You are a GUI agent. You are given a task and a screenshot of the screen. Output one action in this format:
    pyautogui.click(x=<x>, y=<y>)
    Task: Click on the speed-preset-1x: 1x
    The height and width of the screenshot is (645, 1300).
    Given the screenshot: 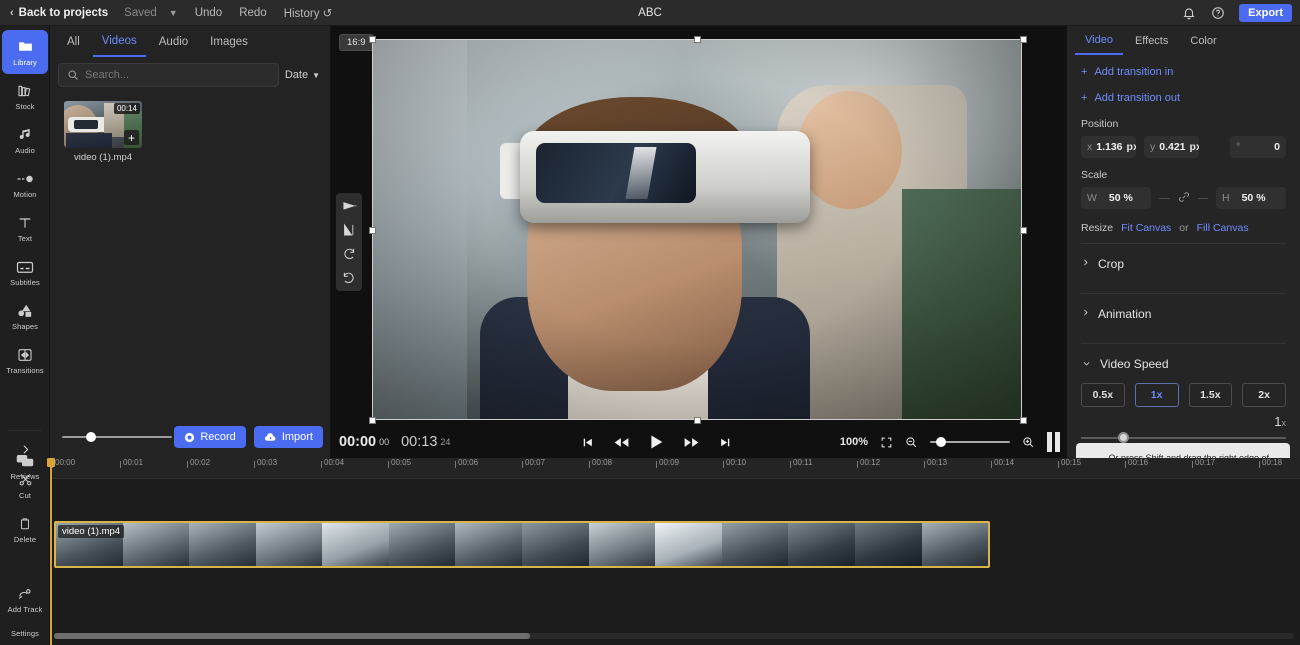 What is the action you would take?
    pyautogui.click(x=1156, y=395)
    